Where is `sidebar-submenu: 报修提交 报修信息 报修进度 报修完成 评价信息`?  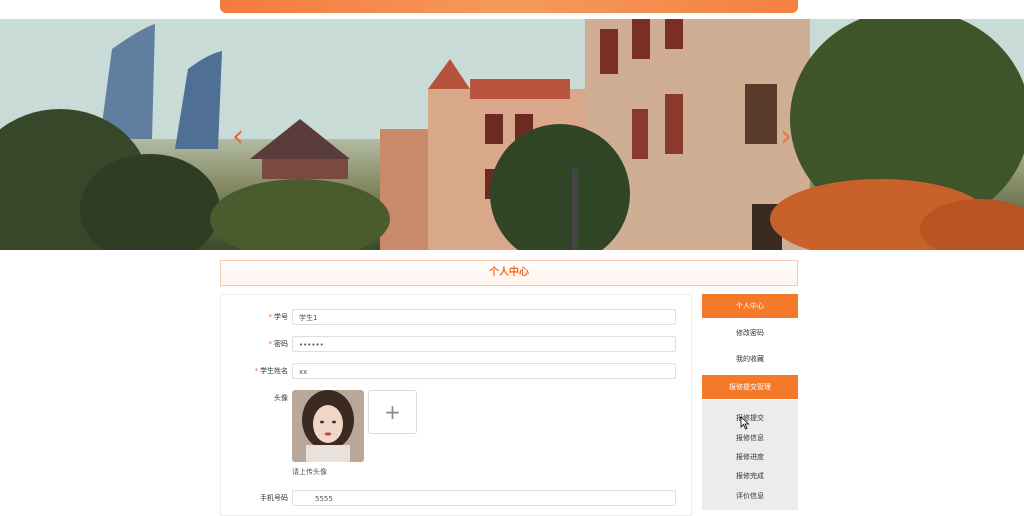
sidebar-submenu: 报修提交 报修信息 报修进度 报修完成 评价信息 is located at coordinates (750, 455).